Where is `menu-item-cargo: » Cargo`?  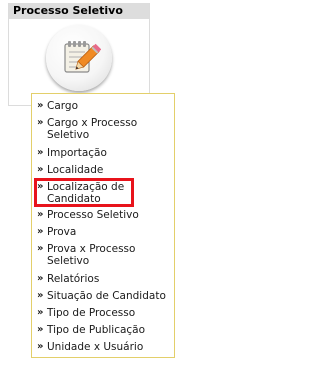
menu-item-cargo: » Cargo is located at coordinates (104, 106).